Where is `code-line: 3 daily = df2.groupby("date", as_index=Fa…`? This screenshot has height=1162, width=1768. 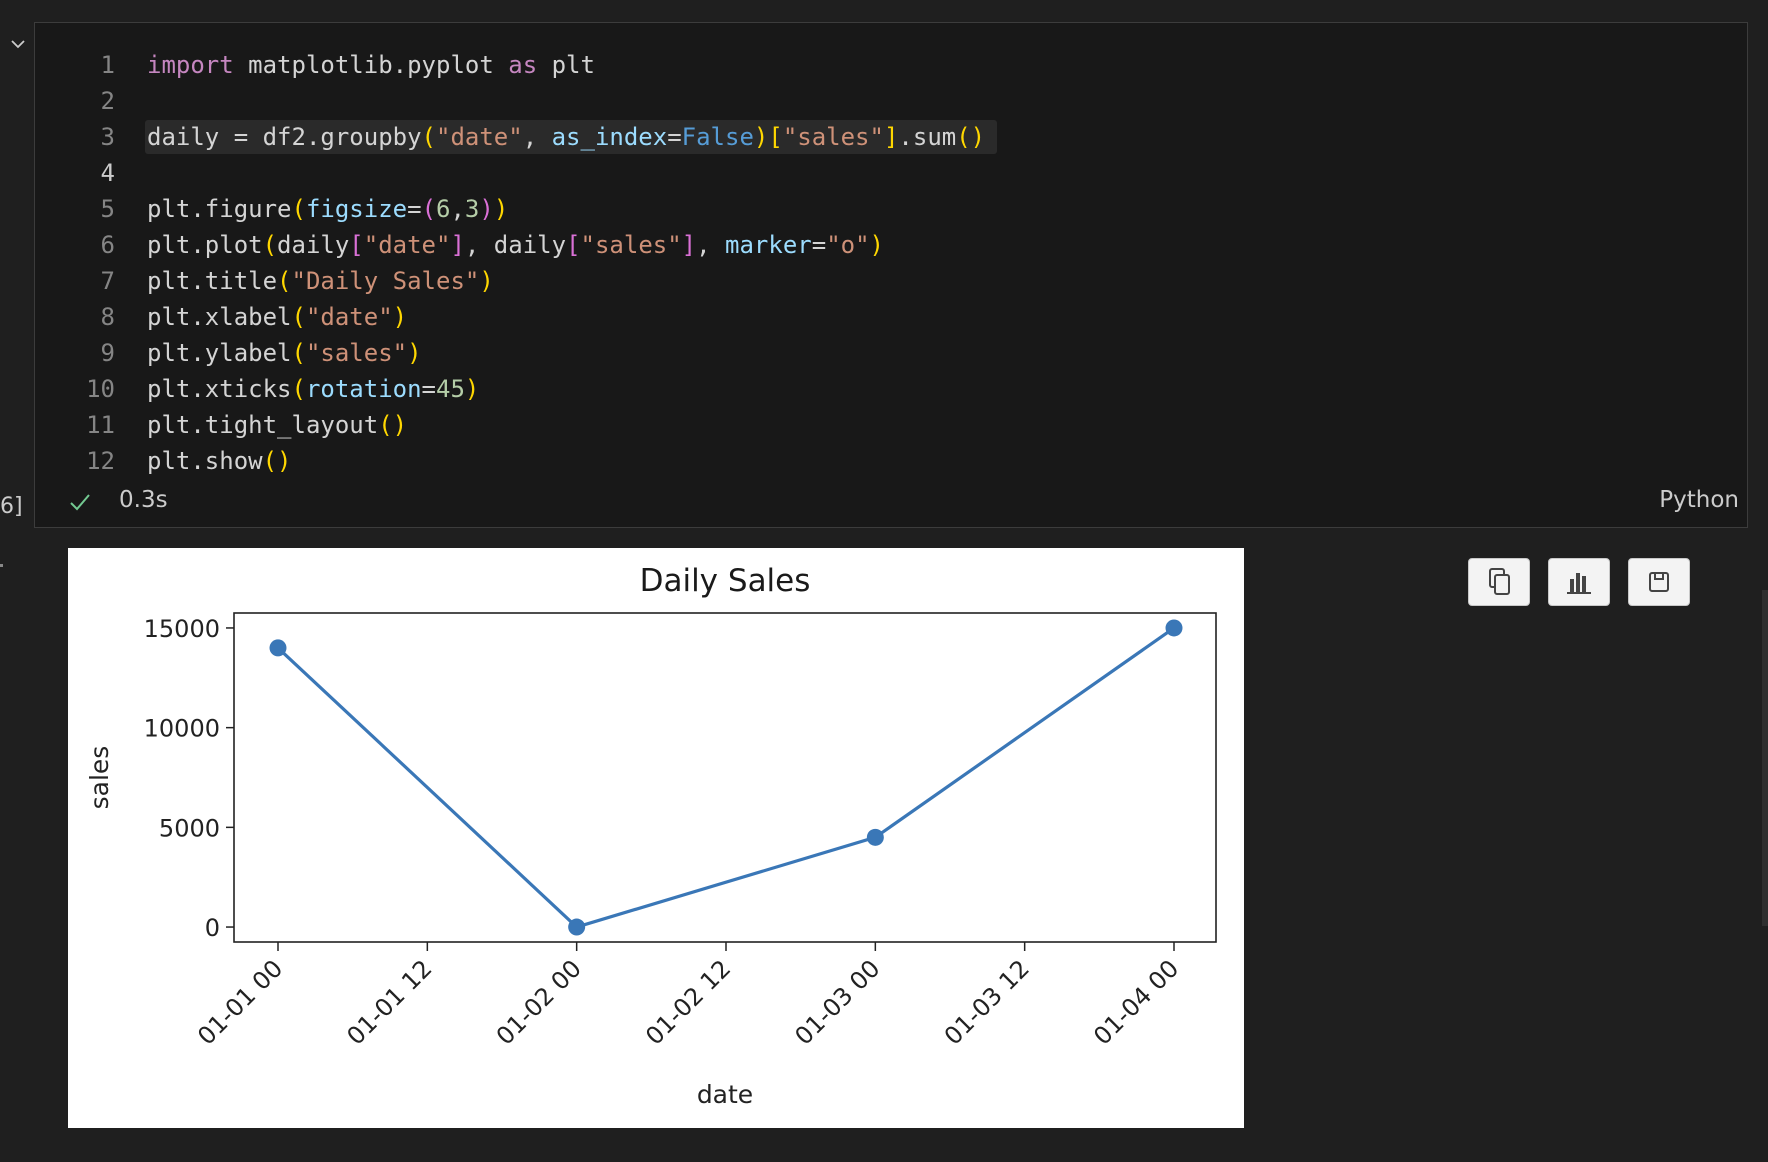
code-line: 3 daily = df2.groupby("date", as_index=Fa… is located at coordinates (516, 137).